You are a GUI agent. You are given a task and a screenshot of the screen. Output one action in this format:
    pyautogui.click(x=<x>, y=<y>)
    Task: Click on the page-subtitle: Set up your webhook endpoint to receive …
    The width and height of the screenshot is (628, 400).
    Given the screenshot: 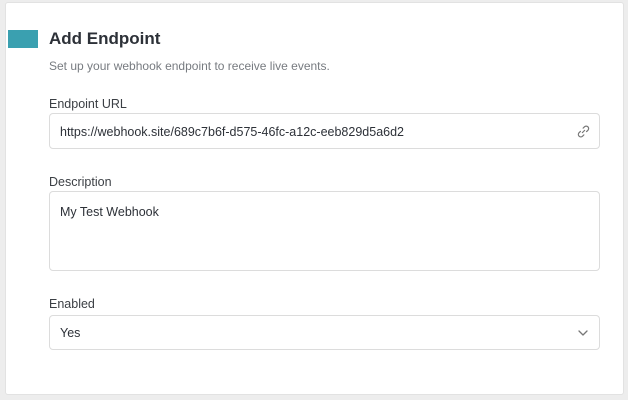 What is the action you would take?
    pyautogui.click(x=189, y=66)
    